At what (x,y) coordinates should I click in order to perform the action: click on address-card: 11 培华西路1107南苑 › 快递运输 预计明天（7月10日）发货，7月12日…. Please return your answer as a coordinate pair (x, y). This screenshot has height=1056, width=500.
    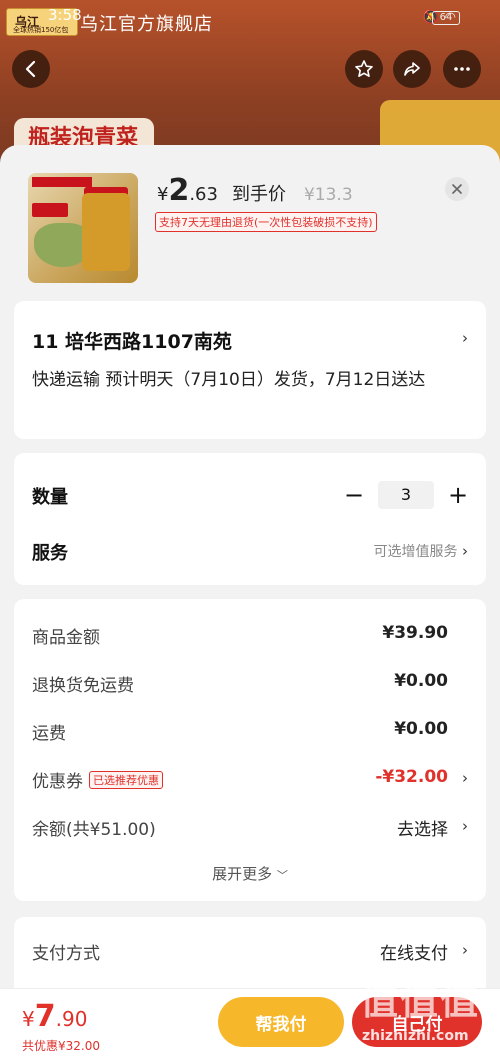
    Looking at the image, I should click on (250, 370).